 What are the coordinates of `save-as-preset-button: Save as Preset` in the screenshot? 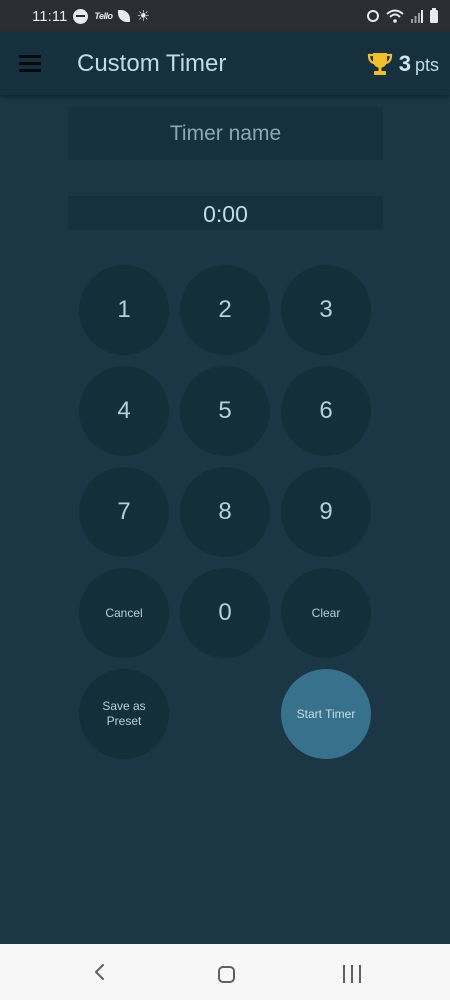 It's located at (124, 714).